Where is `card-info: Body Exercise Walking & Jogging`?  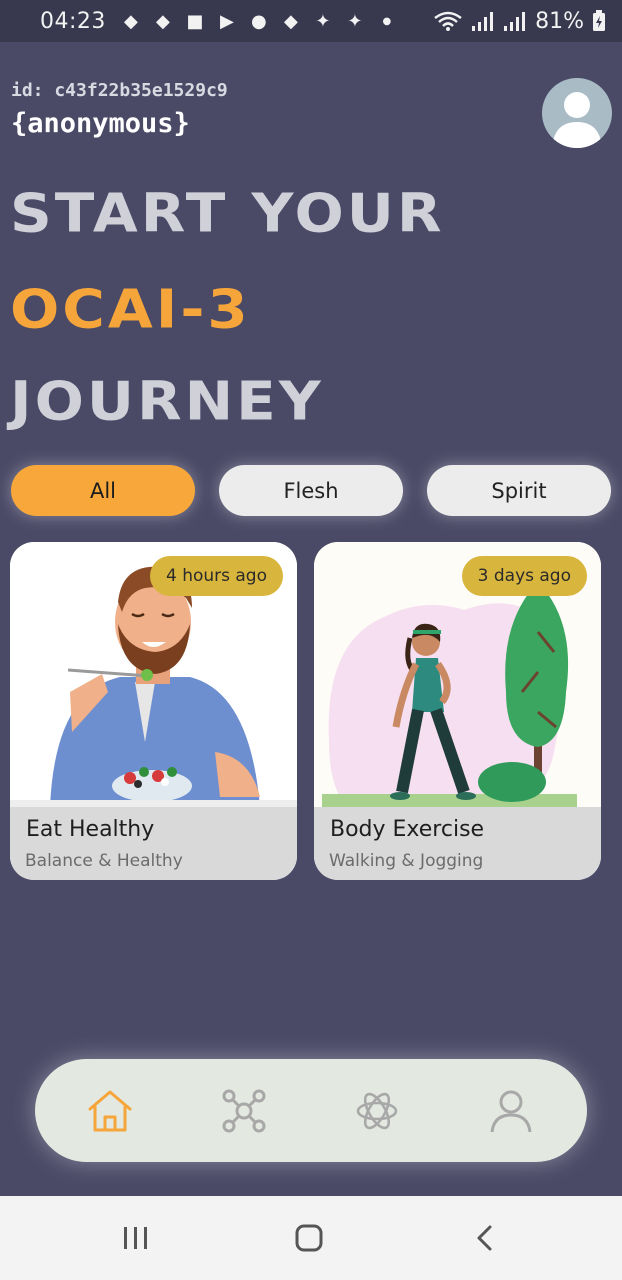
card-info: Body Exercise Walking & Jogging is located at coordinates (457, 843).